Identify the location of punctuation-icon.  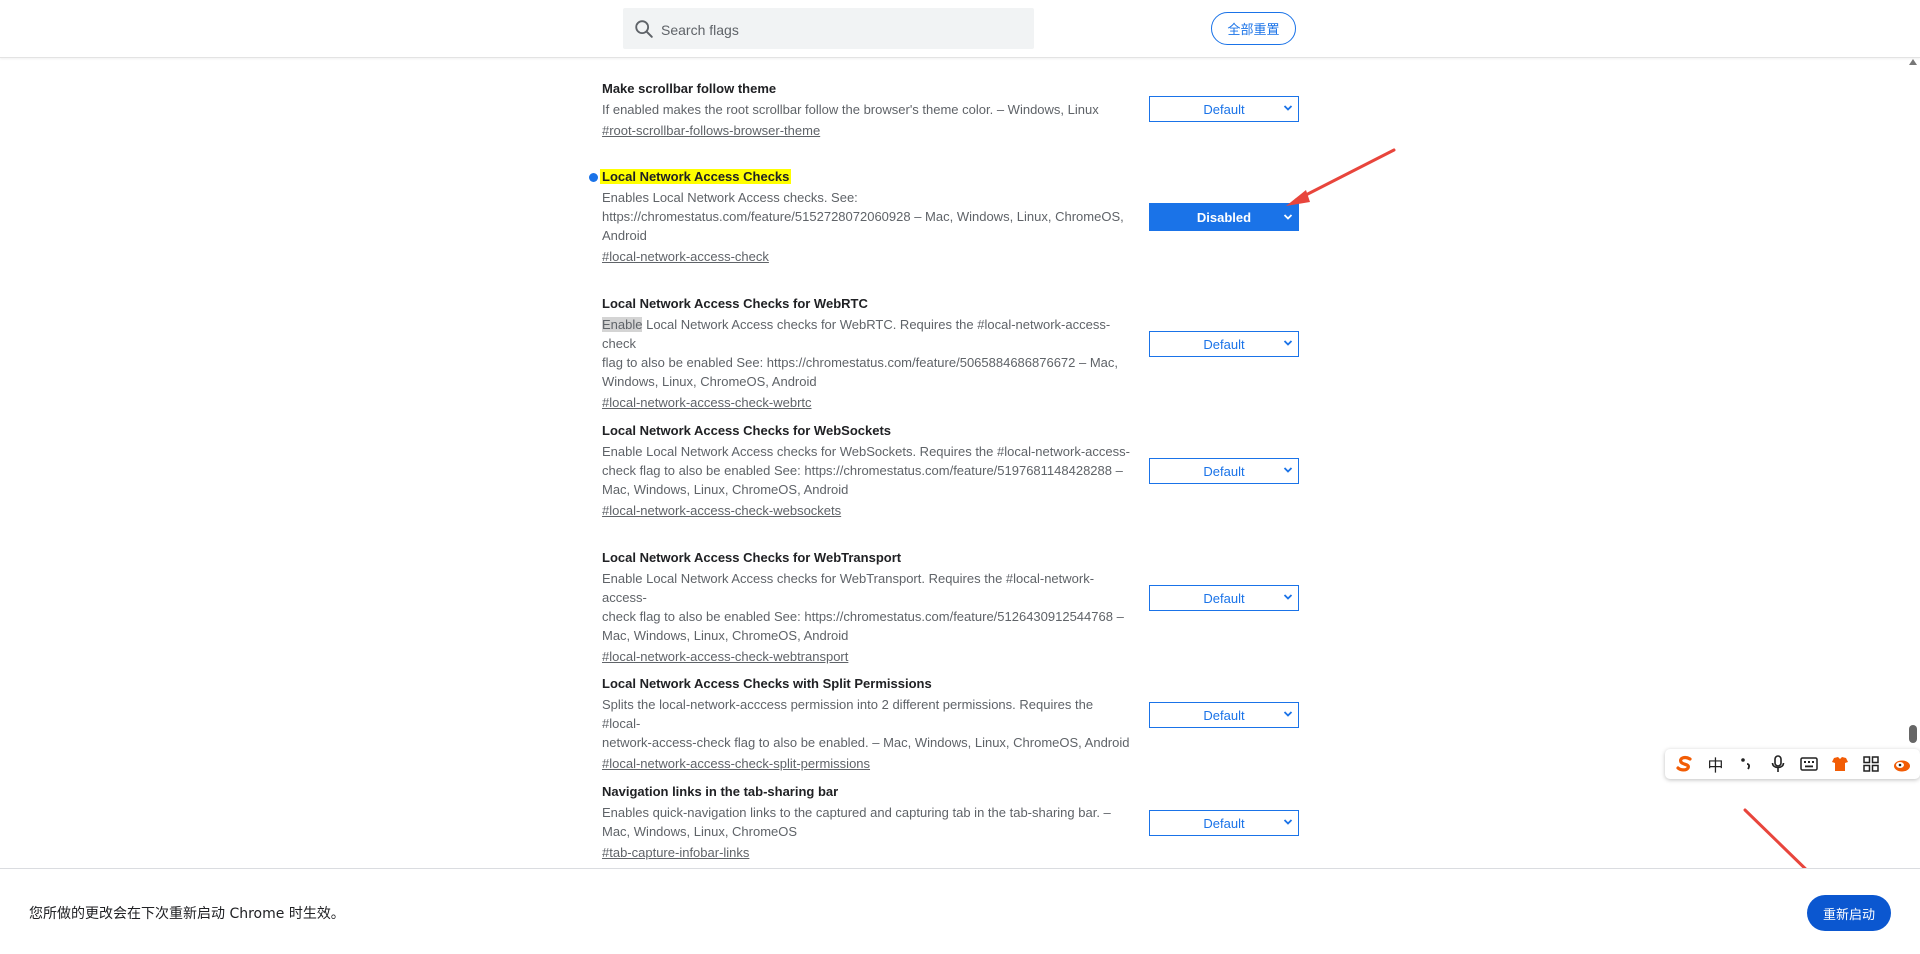
(1746, 764).